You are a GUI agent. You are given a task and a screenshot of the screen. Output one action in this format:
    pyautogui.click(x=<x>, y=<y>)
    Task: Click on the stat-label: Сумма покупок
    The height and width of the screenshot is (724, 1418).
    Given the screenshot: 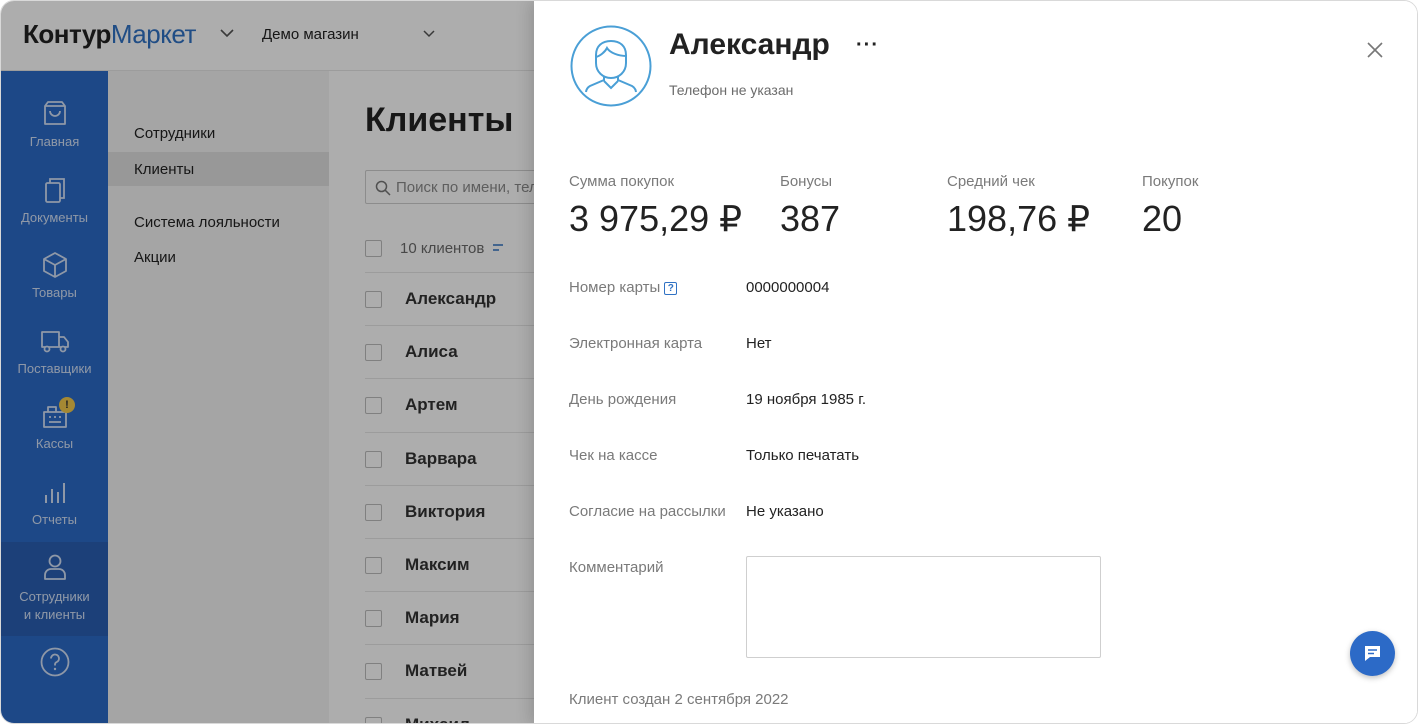 What is the action you would take?
    pyautogui.click(x=622, y=181)
    